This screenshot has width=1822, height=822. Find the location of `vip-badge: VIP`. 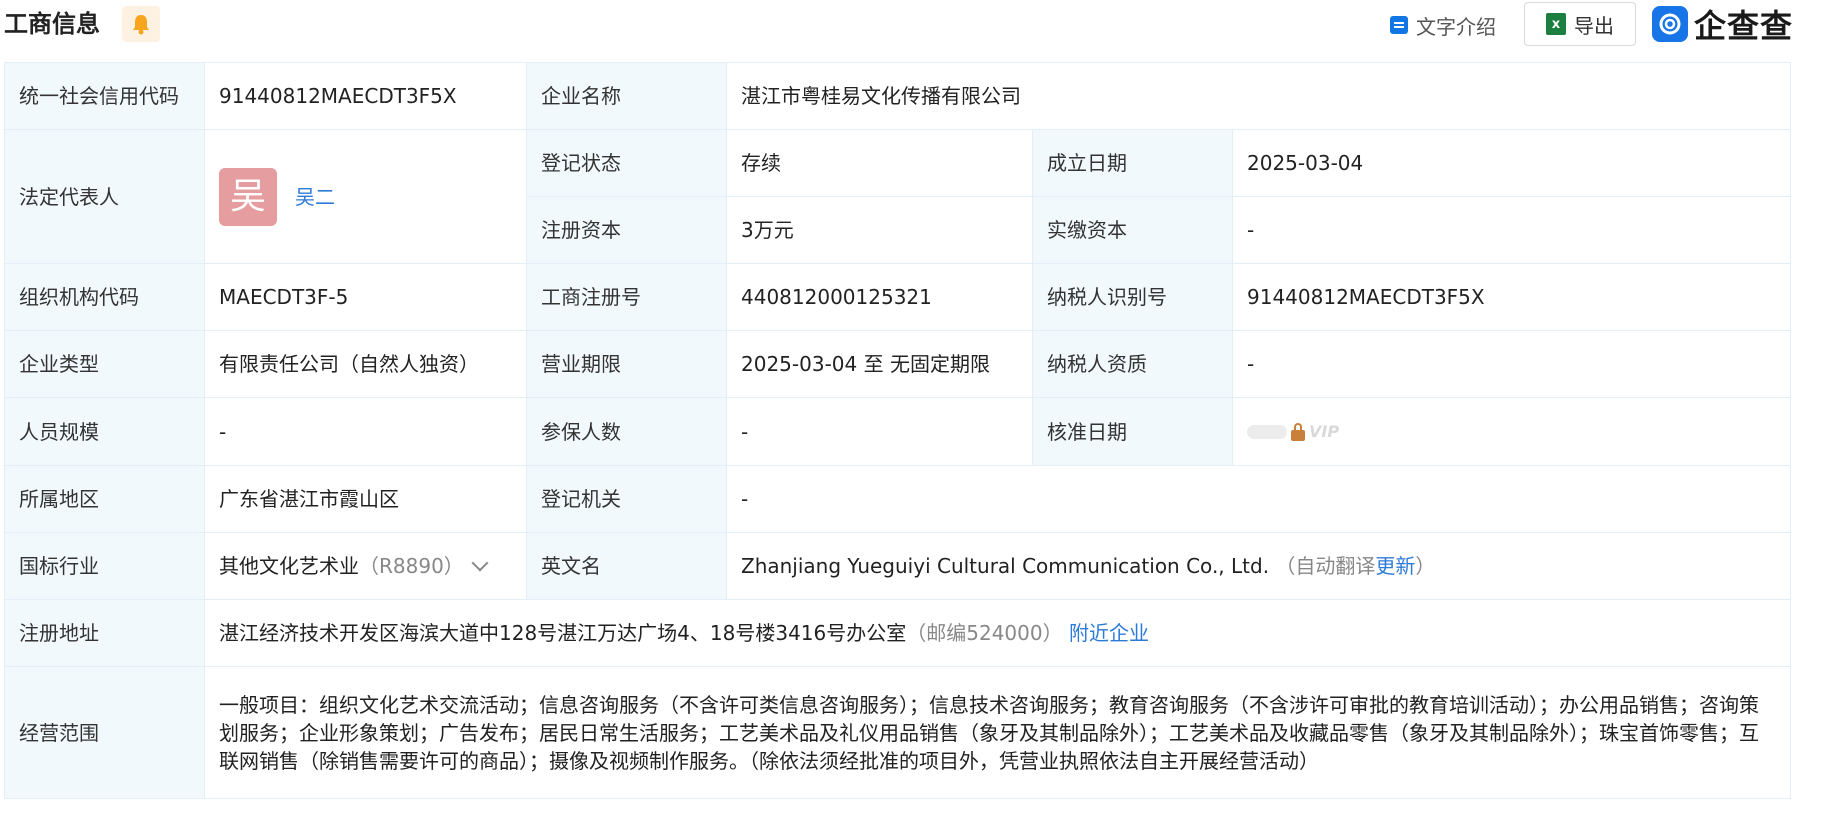

vip-badge: VIP is located at coordinates (1324, 431).